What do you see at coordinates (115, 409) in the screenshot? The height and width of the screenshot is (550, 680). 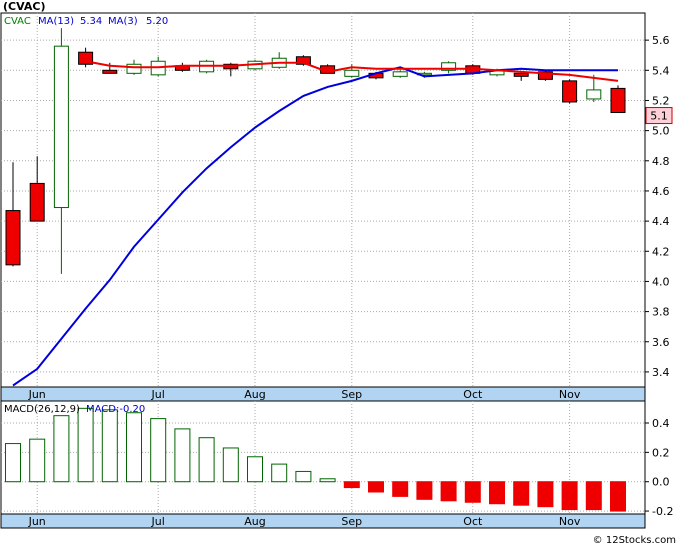 I see `macd-legend-item: MACD:-0.20` at bounding box center [115, 409].